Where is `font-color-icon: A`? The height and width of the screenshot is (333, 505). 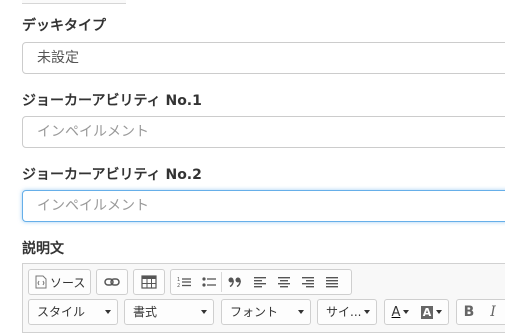
font-color-icon: A is located at coordinates (396, 312).